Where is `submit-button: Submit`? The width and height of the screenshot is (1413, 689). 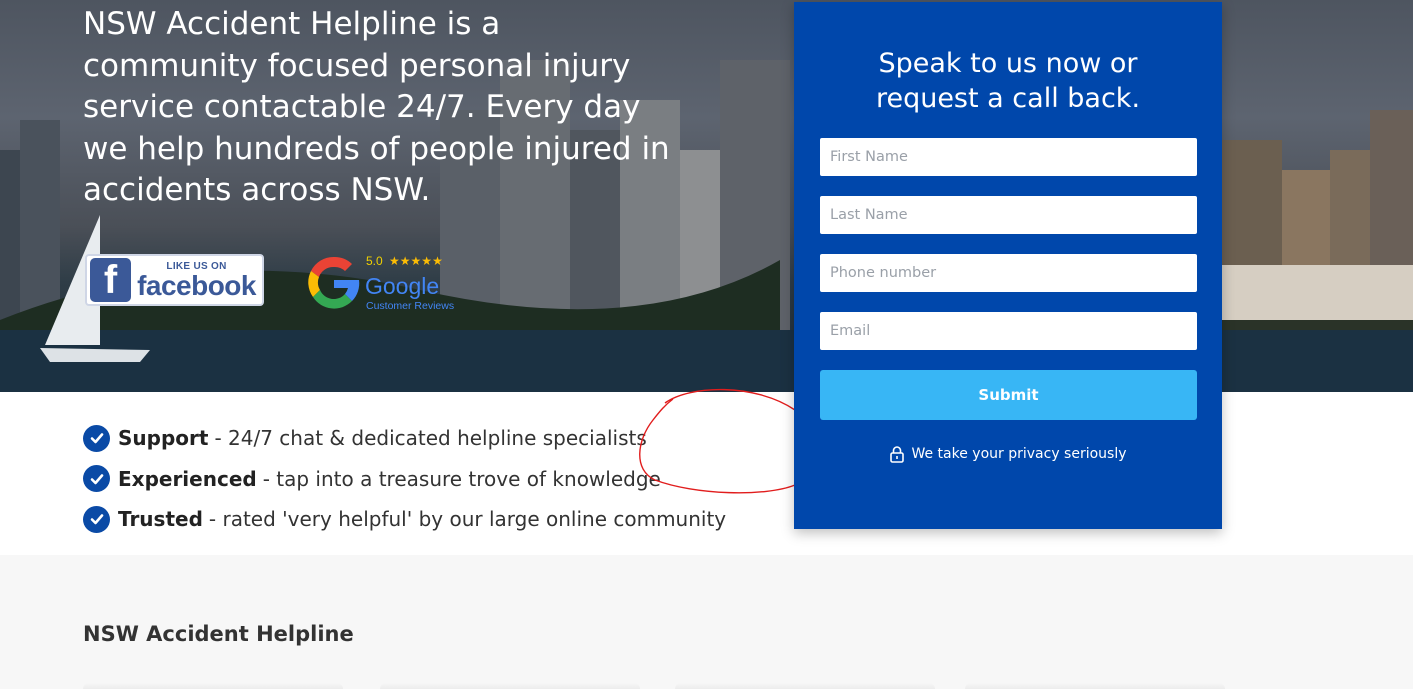
submit-button: Submit is located at coordinates (1008, 395).